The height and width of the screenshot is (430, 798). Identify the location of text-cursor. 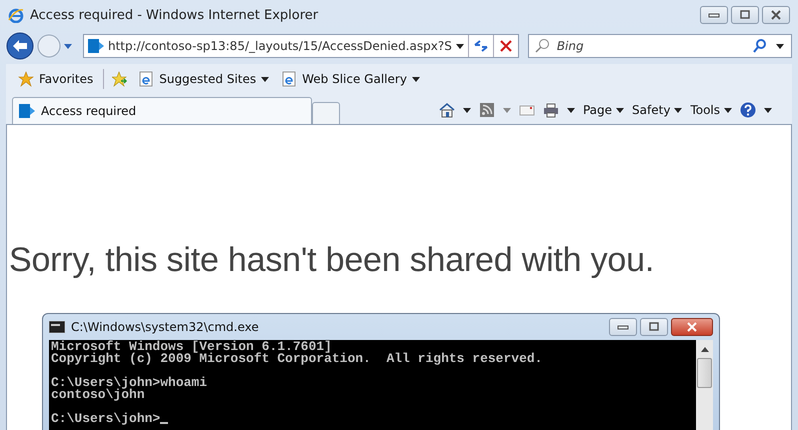
(164, 423).